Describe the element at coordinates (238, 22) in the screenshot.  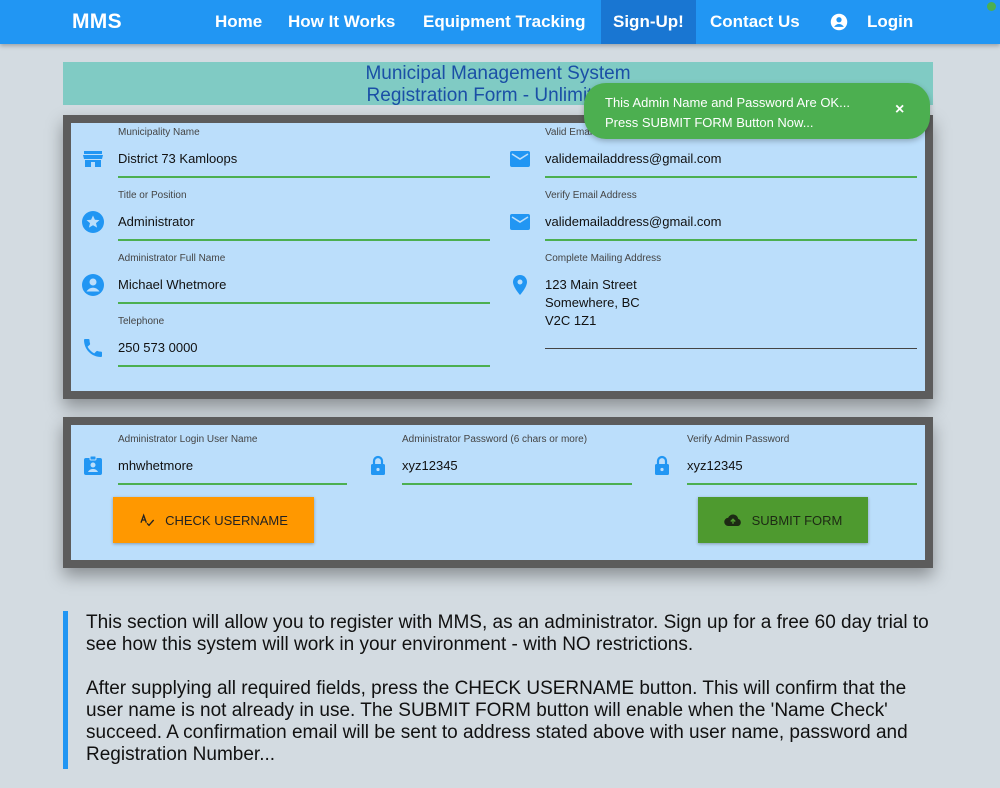
I see `nav-home: Home` at that location.